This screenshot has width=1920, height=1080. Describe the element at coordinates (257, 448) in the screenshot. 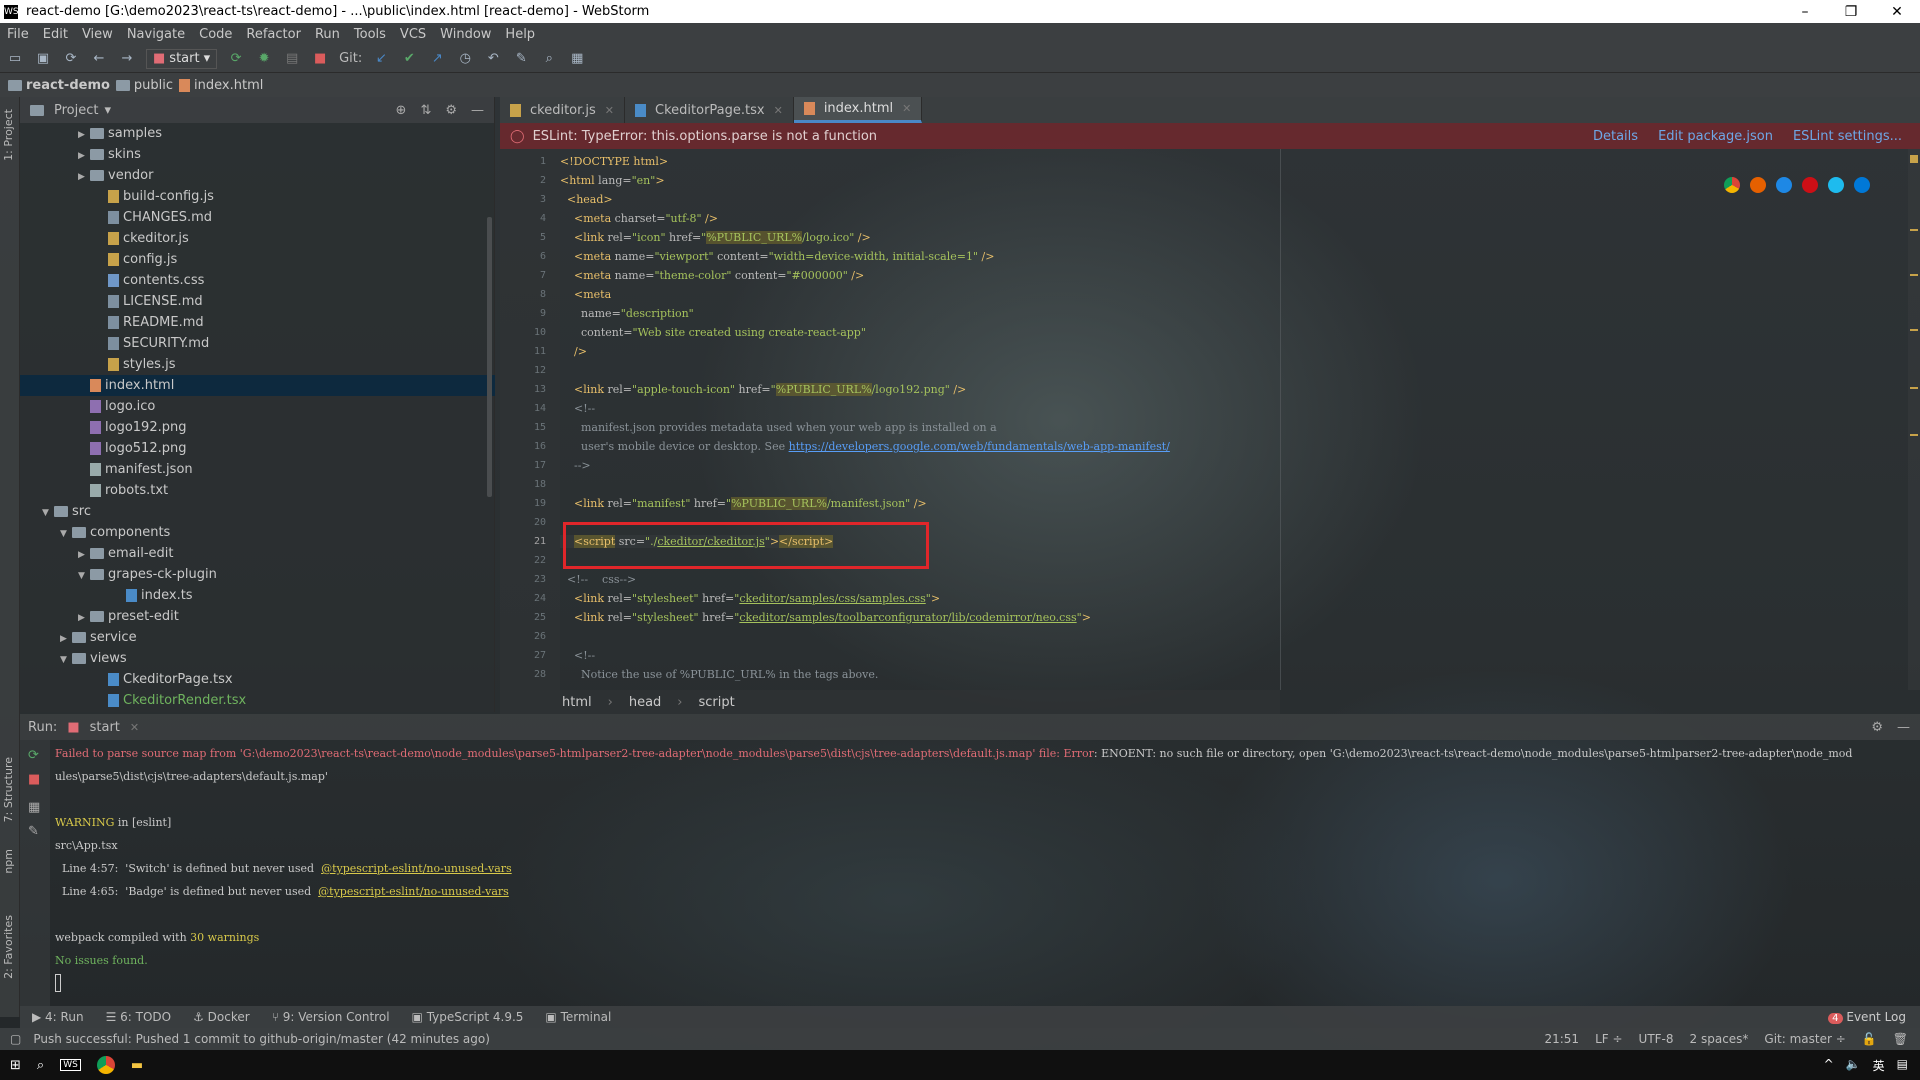

I see `tree-file: logo512.png` at that location.